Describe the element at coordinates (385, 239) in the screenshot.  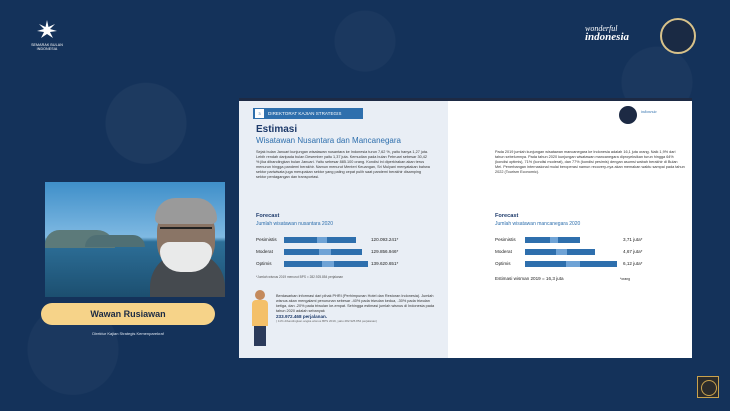
I see `forecast-row-value: 120.093.241*` at that location.